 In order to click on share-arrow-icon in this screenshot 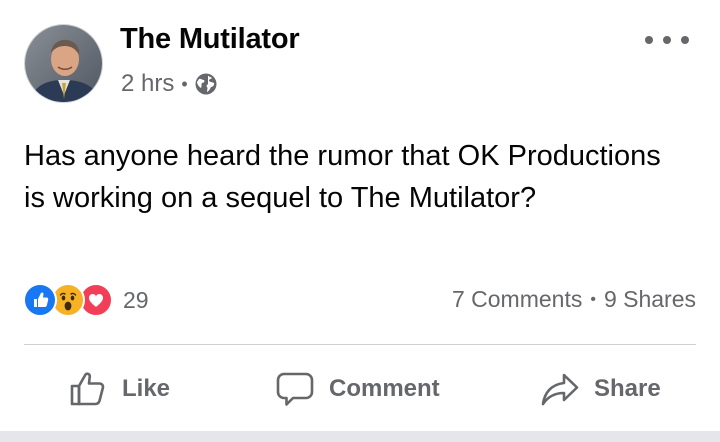, I will do `click(560, 389)`.